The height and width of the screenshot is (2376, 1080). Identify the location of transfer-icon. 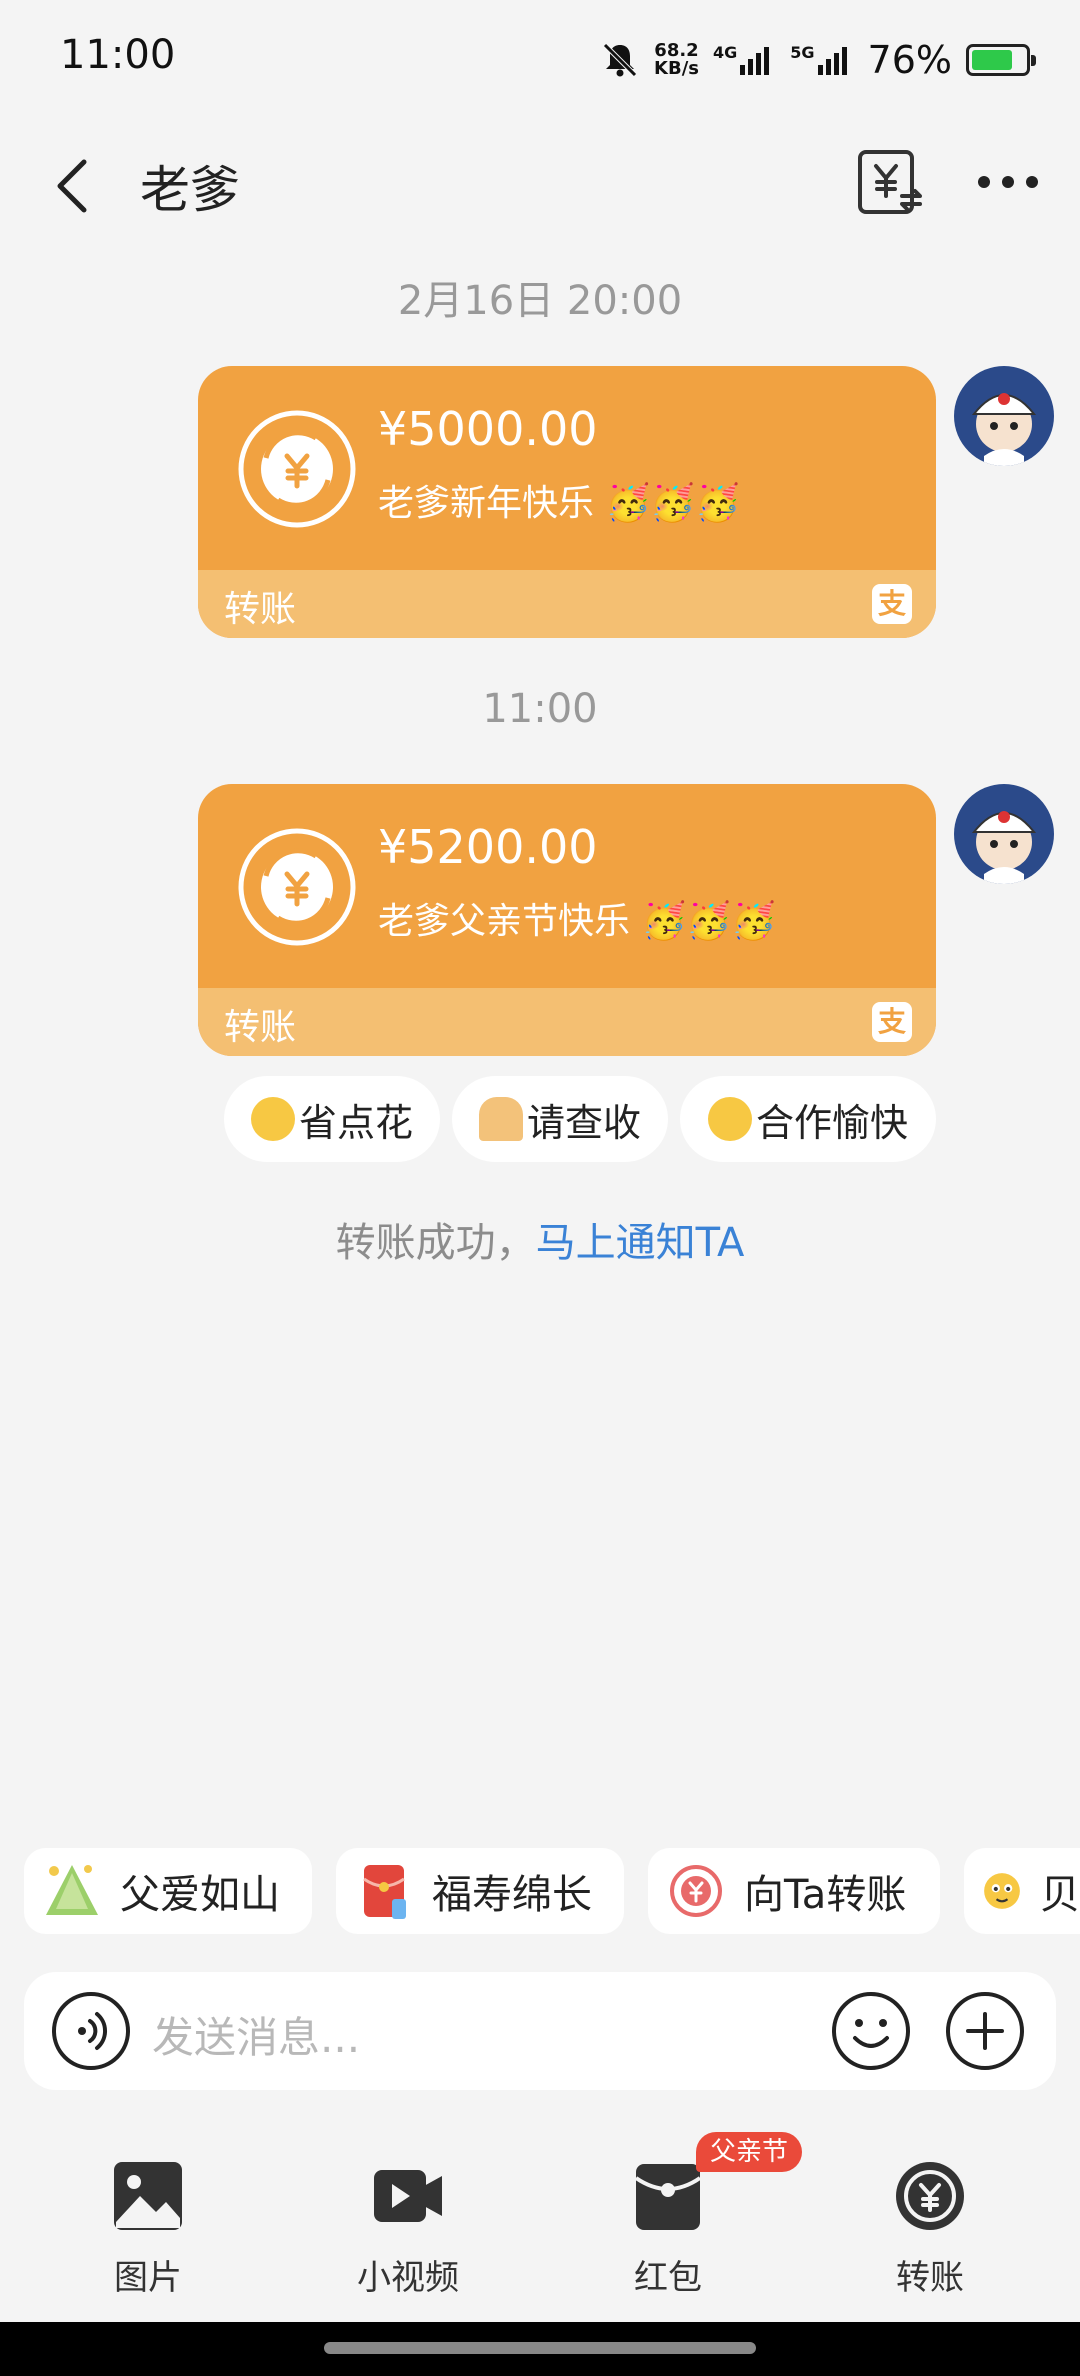
(930, 2196).